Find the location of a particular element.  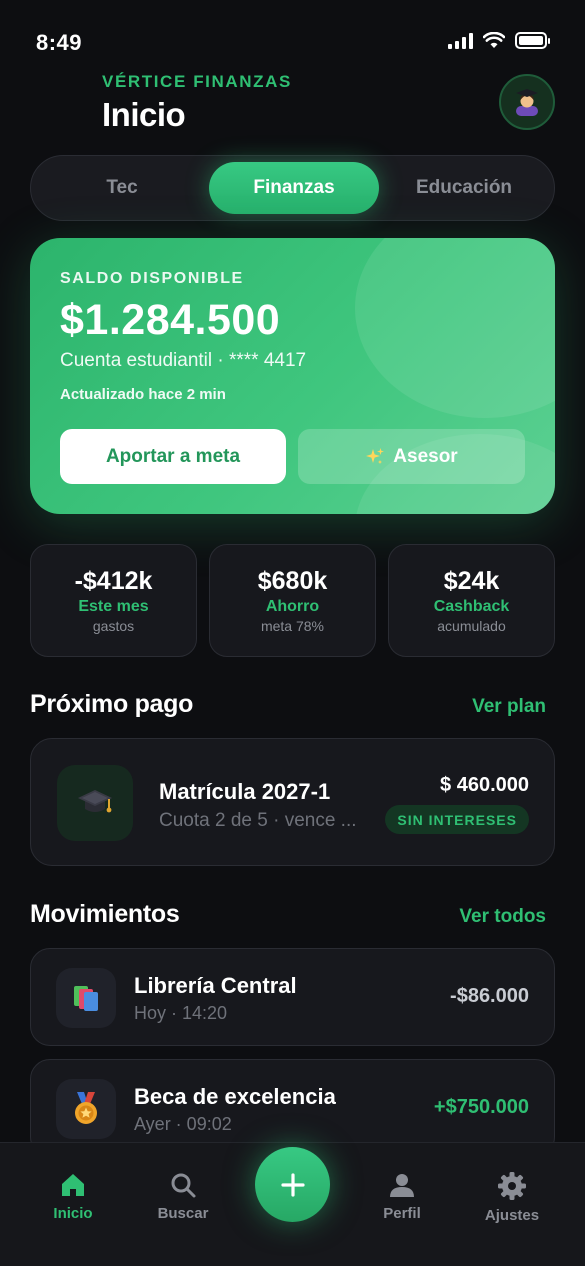

stat-value: -$412k is located at coordinates (113, 581).